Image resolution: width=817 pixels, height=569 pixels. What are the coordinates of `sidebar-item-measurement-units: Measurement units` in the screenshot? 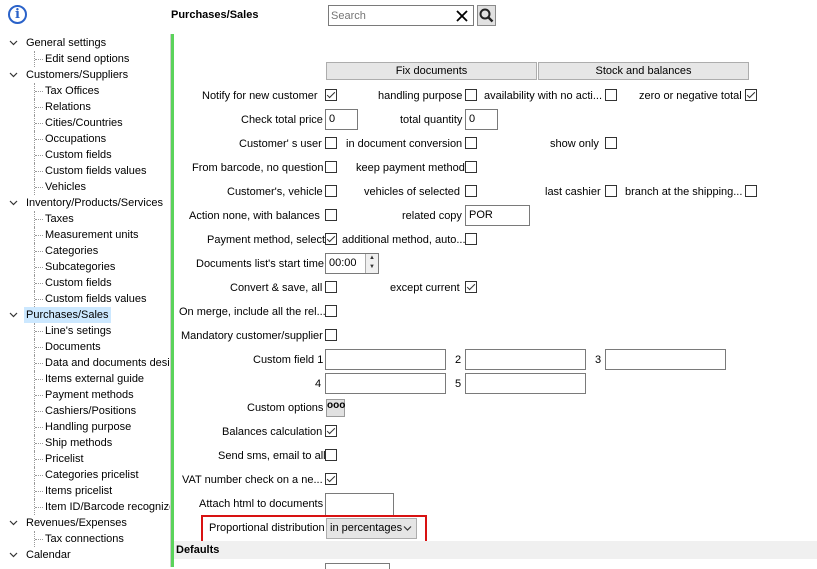 It's located at (85, 235).